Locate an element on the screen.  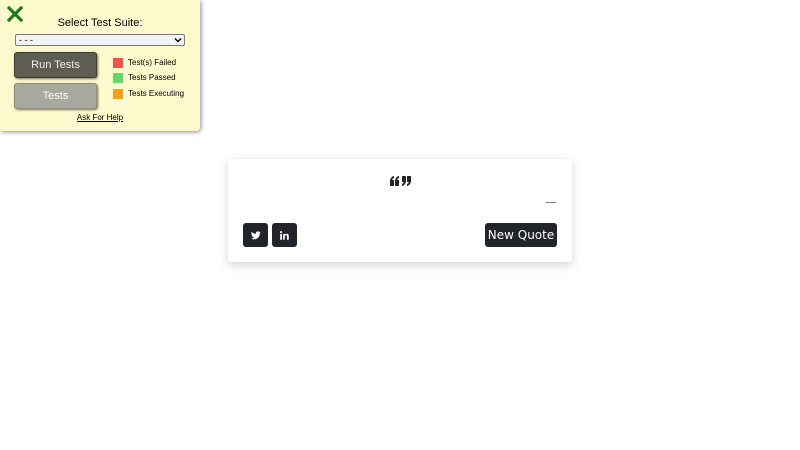
legend-item-executing: Tests Executing is located at coordinates (148, 93).